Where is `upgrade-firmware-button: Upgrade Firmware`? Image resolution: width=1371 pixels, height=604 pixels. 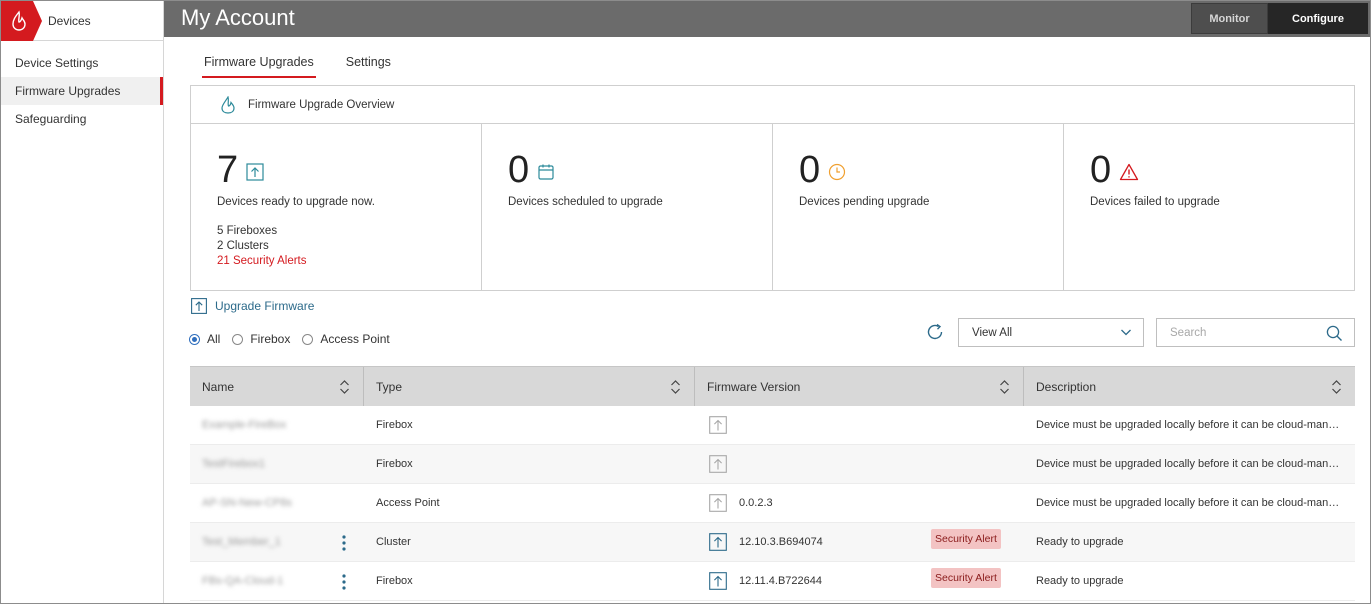
upgrade-firmware-button: Upgrade Firmware is located at coordinates (252, 306).